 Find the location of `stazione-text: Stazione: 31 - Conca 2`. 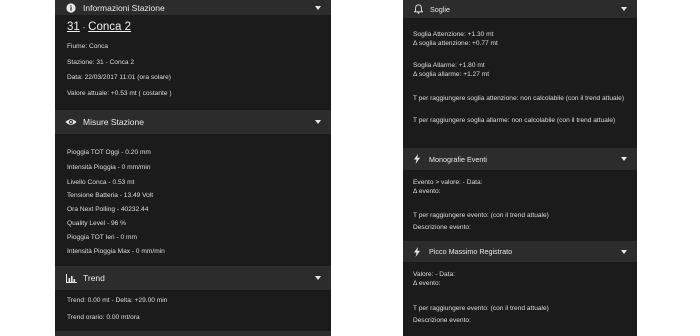

stazione-text: Stazione: 31 - Conca 2 is located at coordinates (101, 62).